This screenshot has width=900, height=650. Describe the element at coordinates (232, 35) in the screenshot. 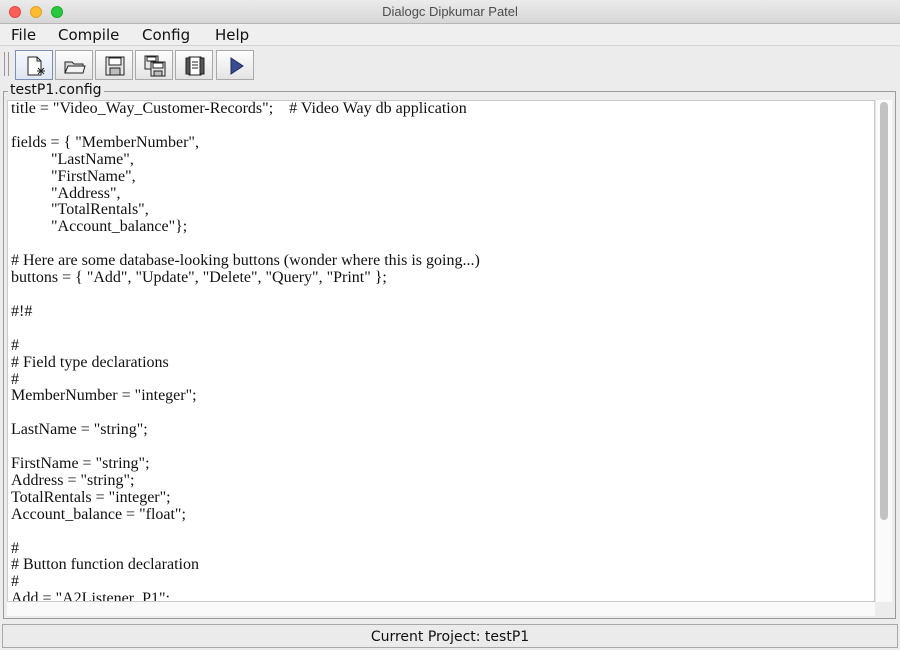

I see `menu-help: Help` at that location.